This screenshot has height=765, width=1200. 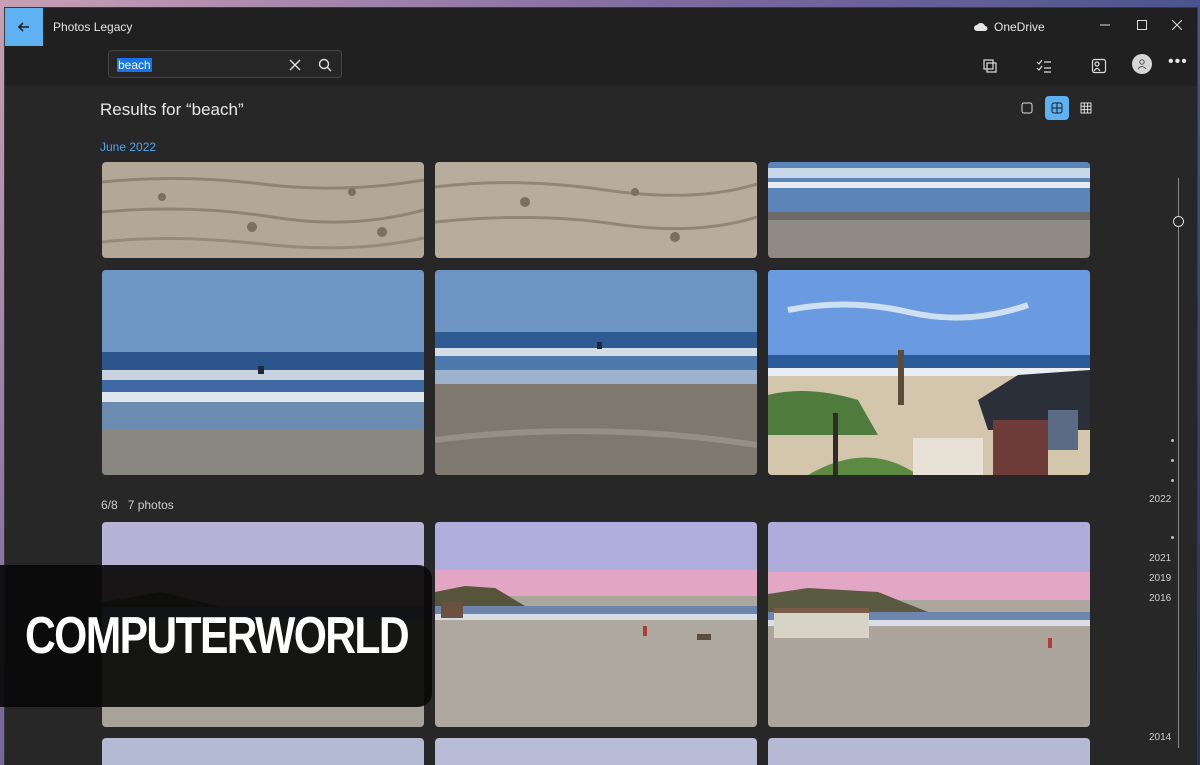 I want to click on maximize-icon, so click(x=1142, y=25).